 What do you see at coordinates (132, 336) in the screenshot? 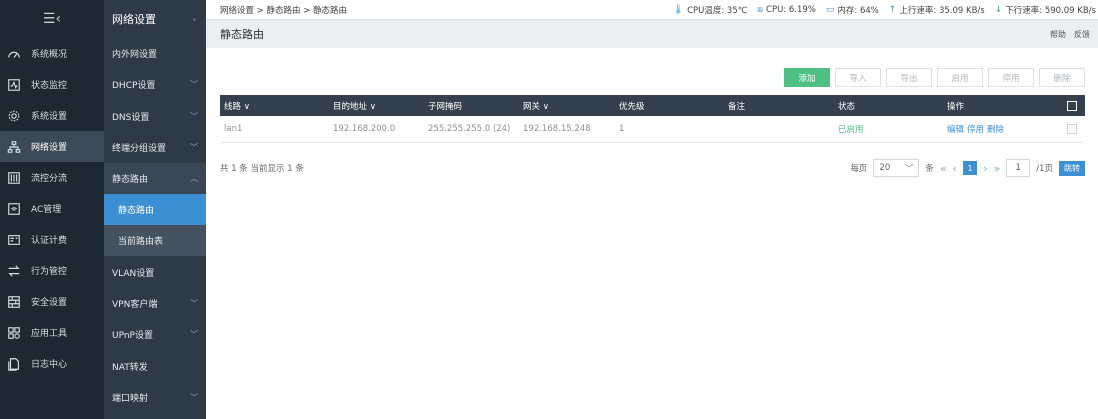
I see `subnav-label: UPnP设置` at bounding box center [132, 336].